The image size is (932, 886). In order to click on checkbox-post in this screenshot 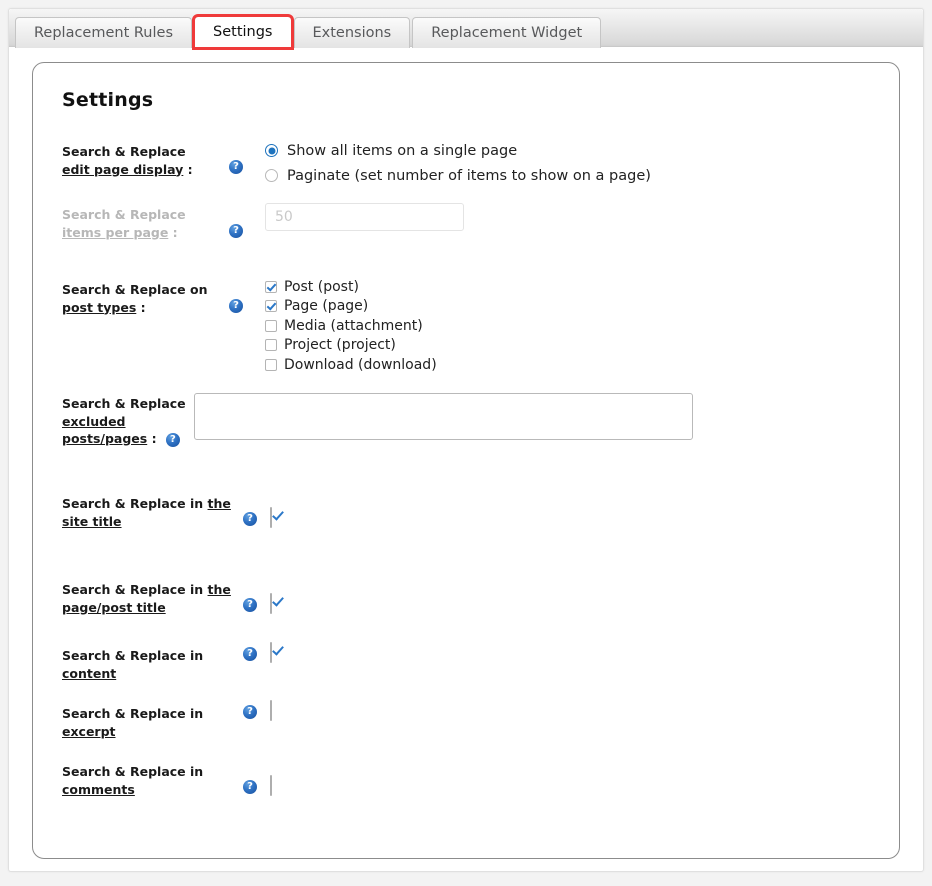, I will do `click(271, 286)`.